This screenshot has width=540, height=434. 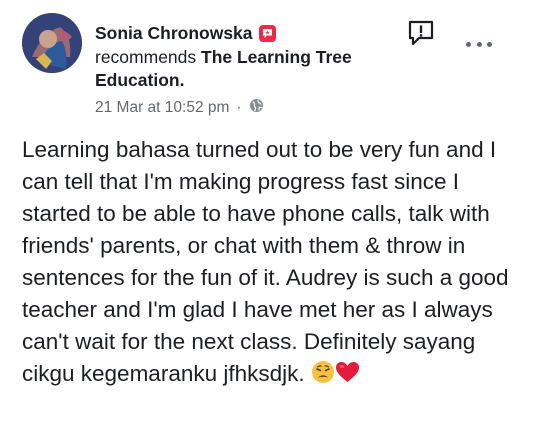 What do you see at coordinates (162, 108) in the screenshot?
I see `post-timestamp: 21 Mar at 10:52 pm` at bounding box center [162, 108].